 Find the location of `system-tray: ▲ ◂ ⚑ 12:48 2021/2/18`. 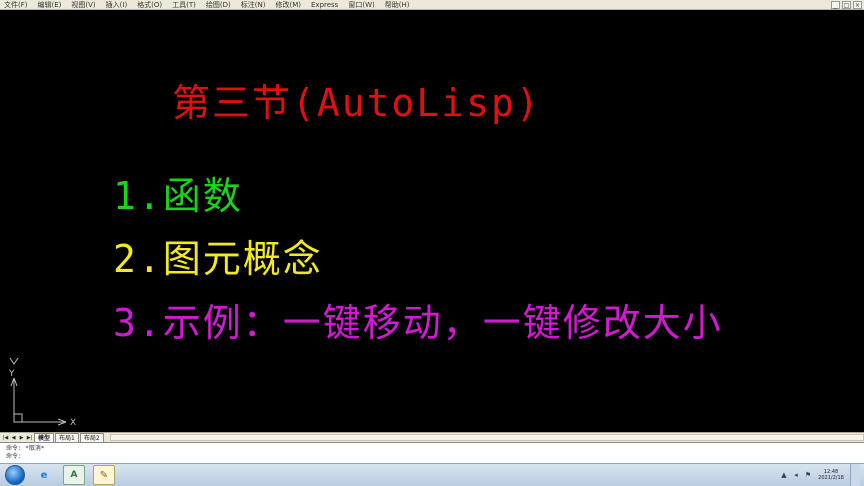

system-tray: ▲ ◂ ⚑ 12:48 2021/2/18 is located at coordinates (822, 475).